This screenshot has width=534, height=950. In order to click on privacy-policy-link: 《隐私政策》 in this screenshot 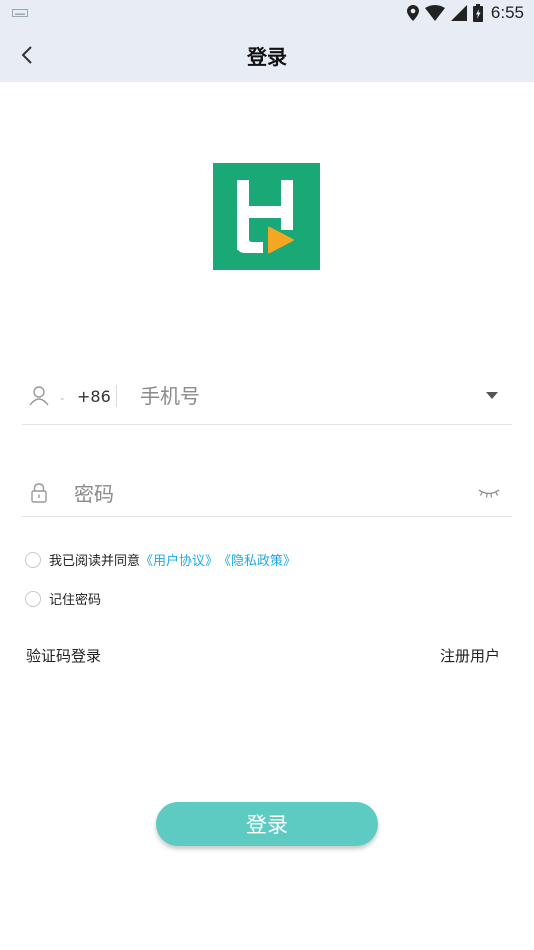, I will do `click(257, 559)`.